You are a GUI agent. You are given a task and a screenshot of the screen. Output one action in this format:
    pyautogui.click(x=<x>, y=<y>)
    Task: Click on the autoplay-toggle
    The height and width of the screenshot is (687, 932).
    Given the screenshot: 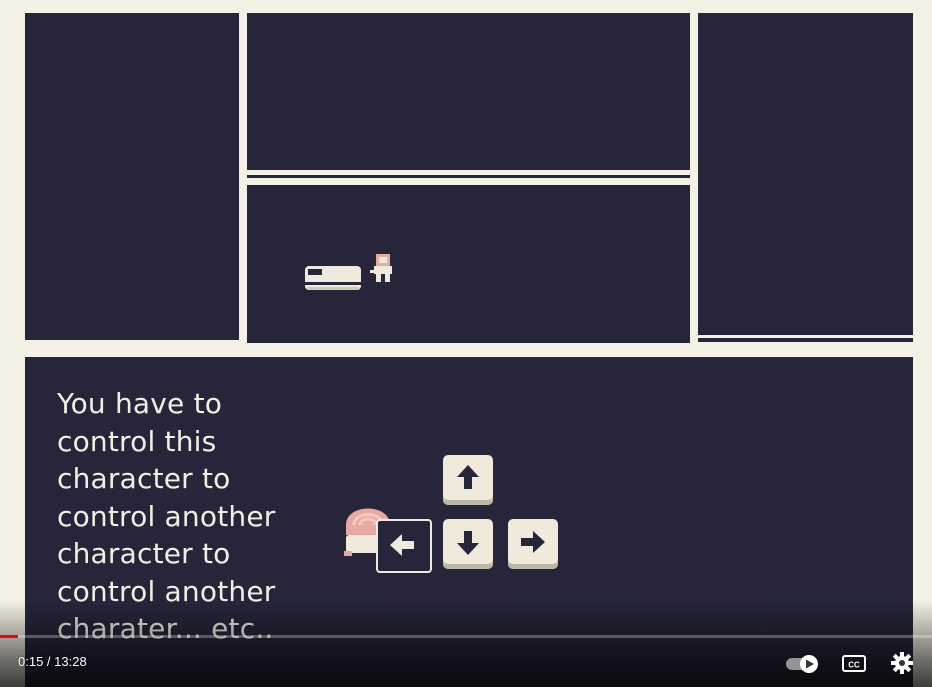 What is the action you would take?
    pyautogui.click(x=803, y=663)
    